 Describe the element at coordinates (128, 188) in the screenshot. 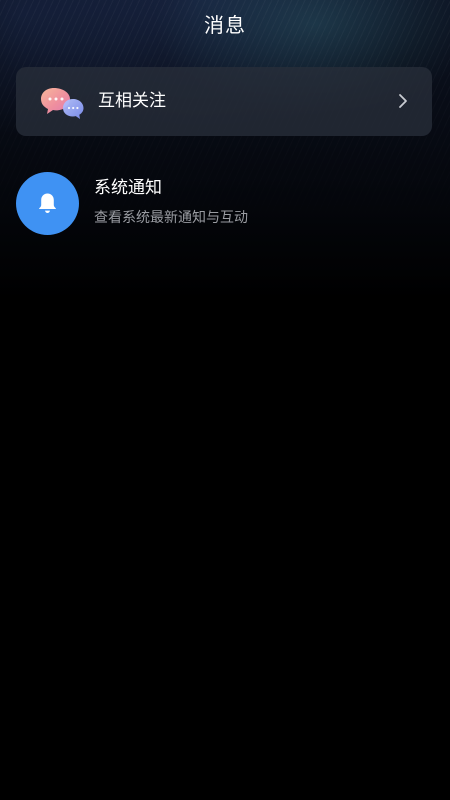

I see `system-notification-title: 系统通知` at that location.